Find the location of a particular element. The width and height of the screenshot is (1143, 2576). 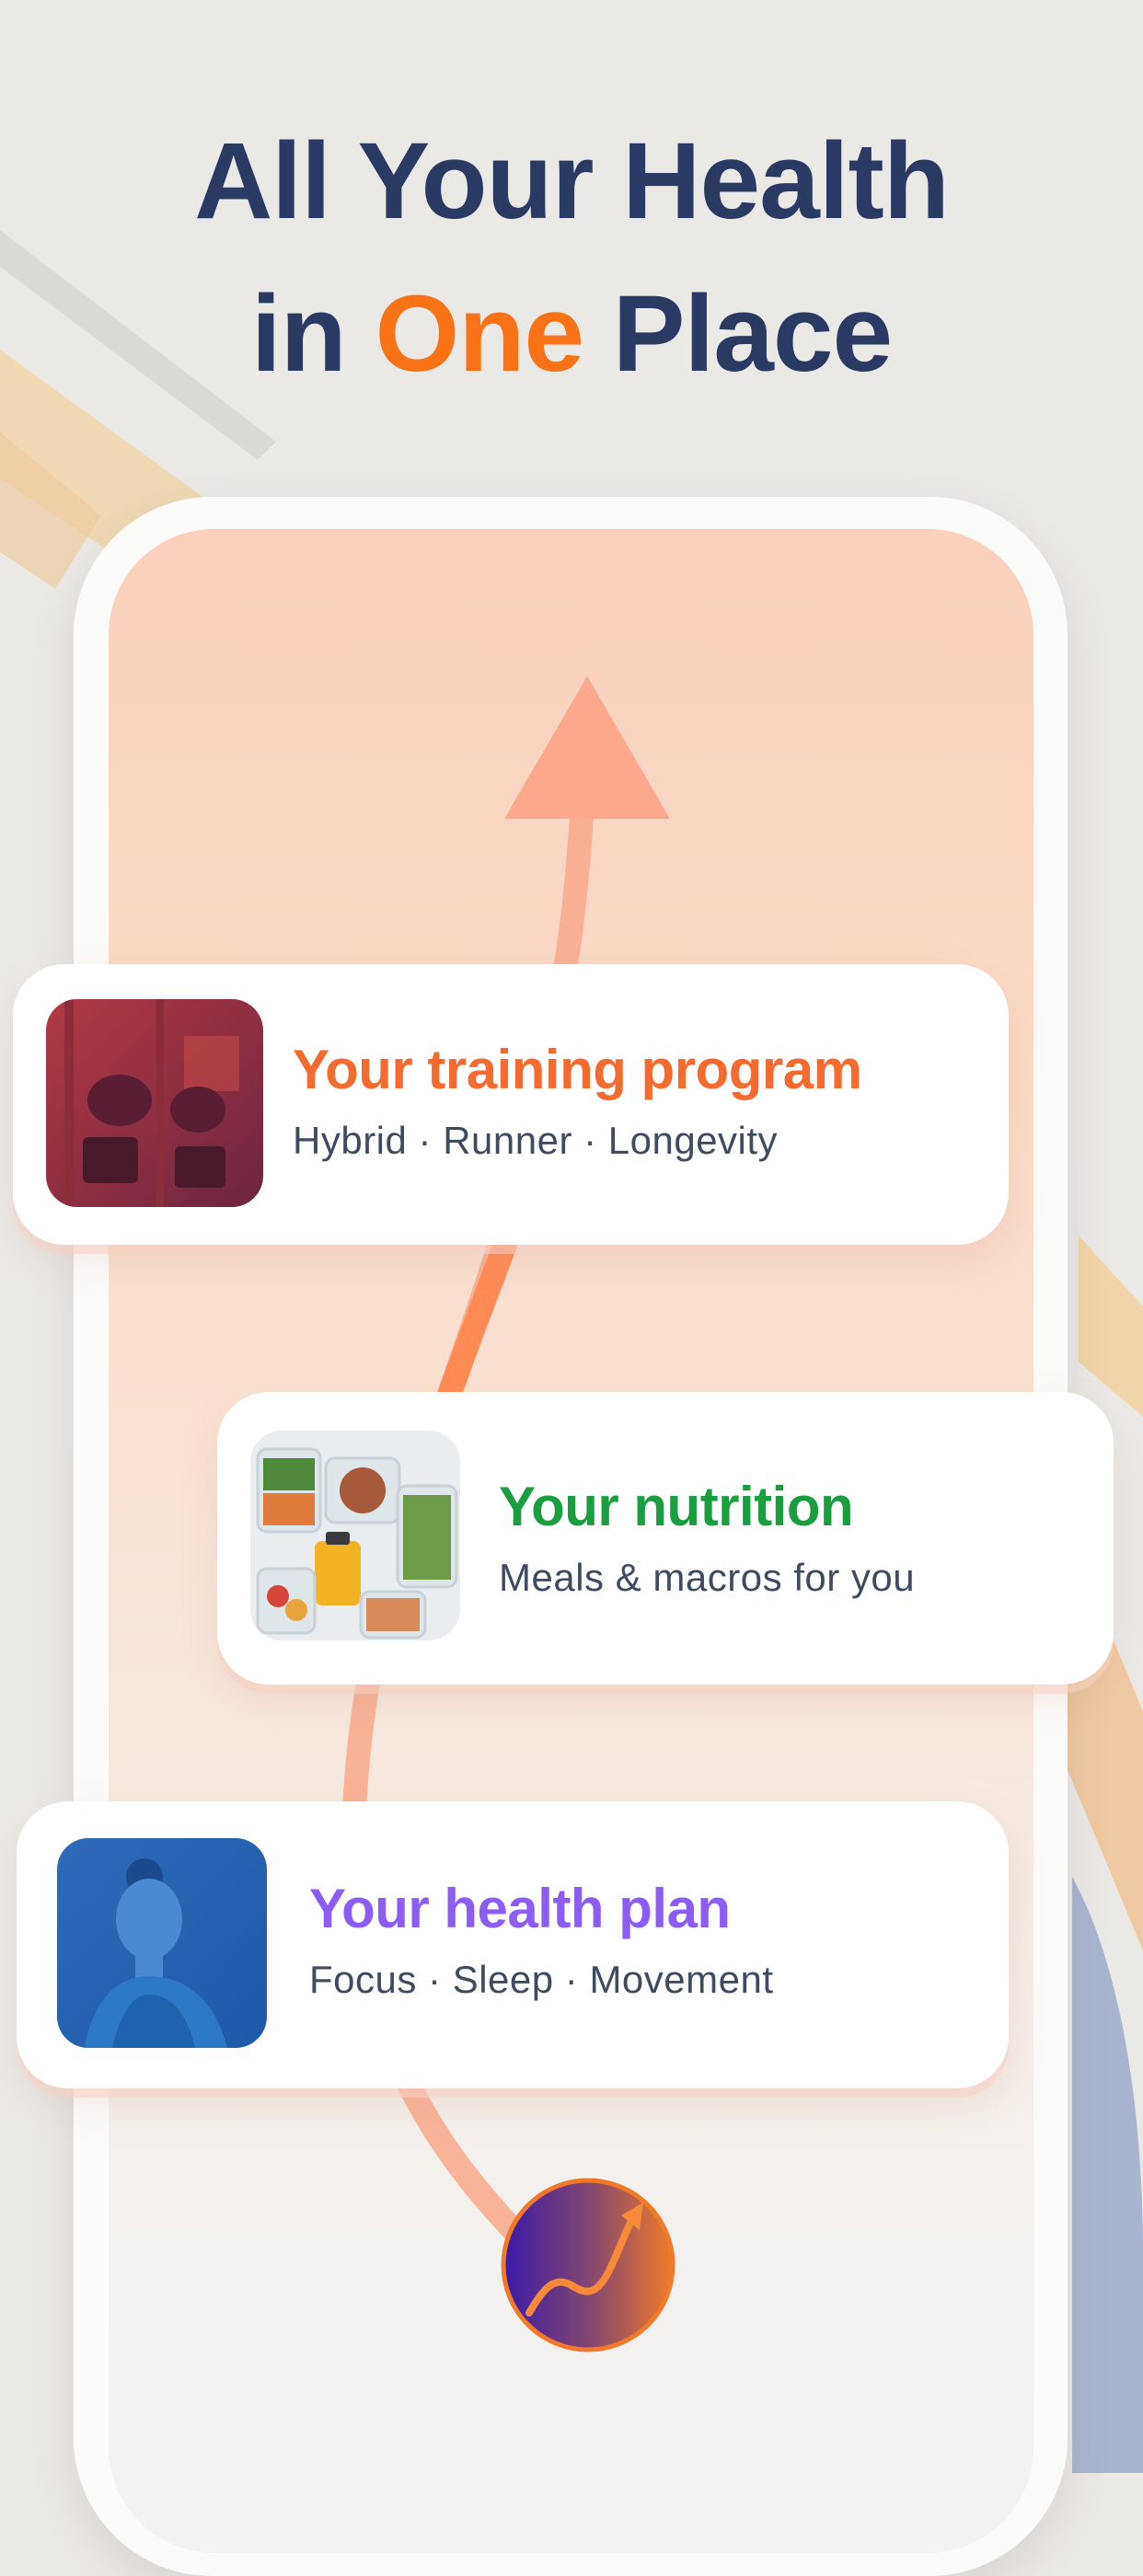

phone-side-button is located at coordinates (68, 1380).